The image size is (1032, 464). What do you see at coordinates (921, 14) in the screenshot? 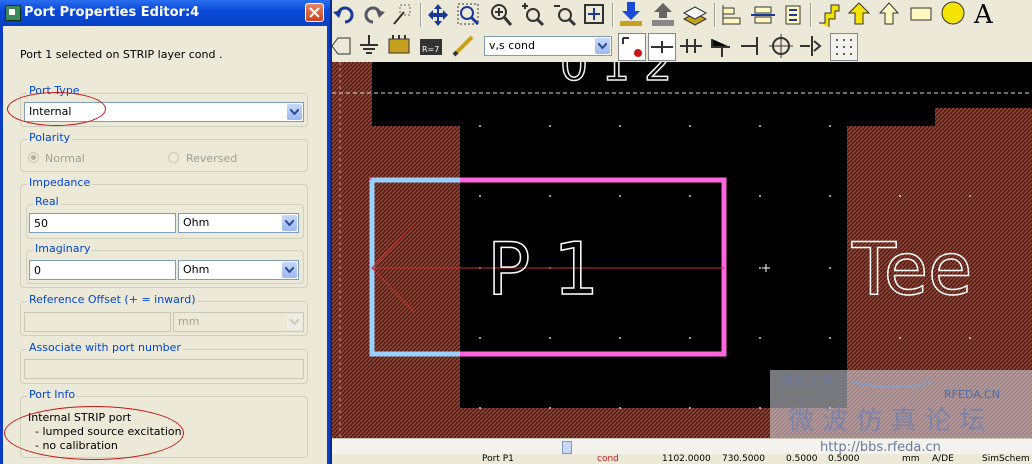
I see `rectangle-shape-icon` at bounding box center [921, 14].